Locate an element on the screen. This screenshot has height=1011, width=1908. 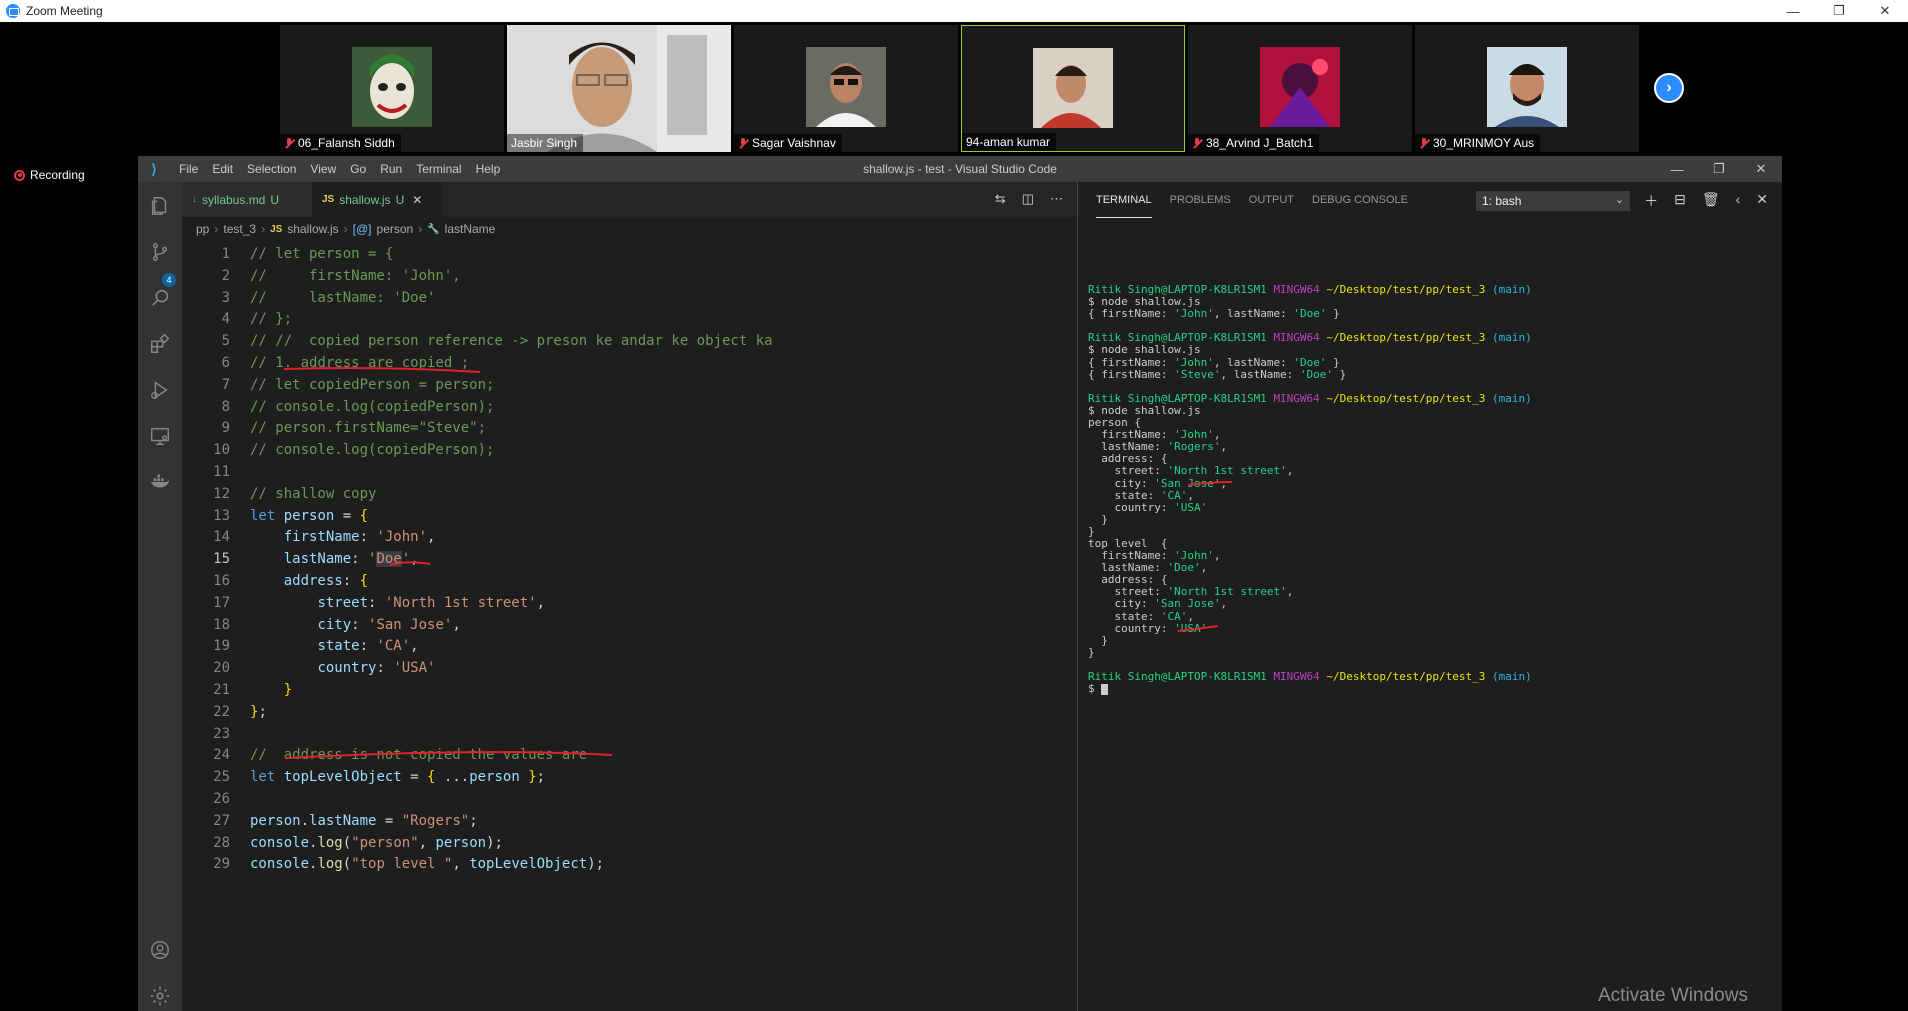
participant-tile: 06_Falansh Siddh is located at coordinates (392, 88).